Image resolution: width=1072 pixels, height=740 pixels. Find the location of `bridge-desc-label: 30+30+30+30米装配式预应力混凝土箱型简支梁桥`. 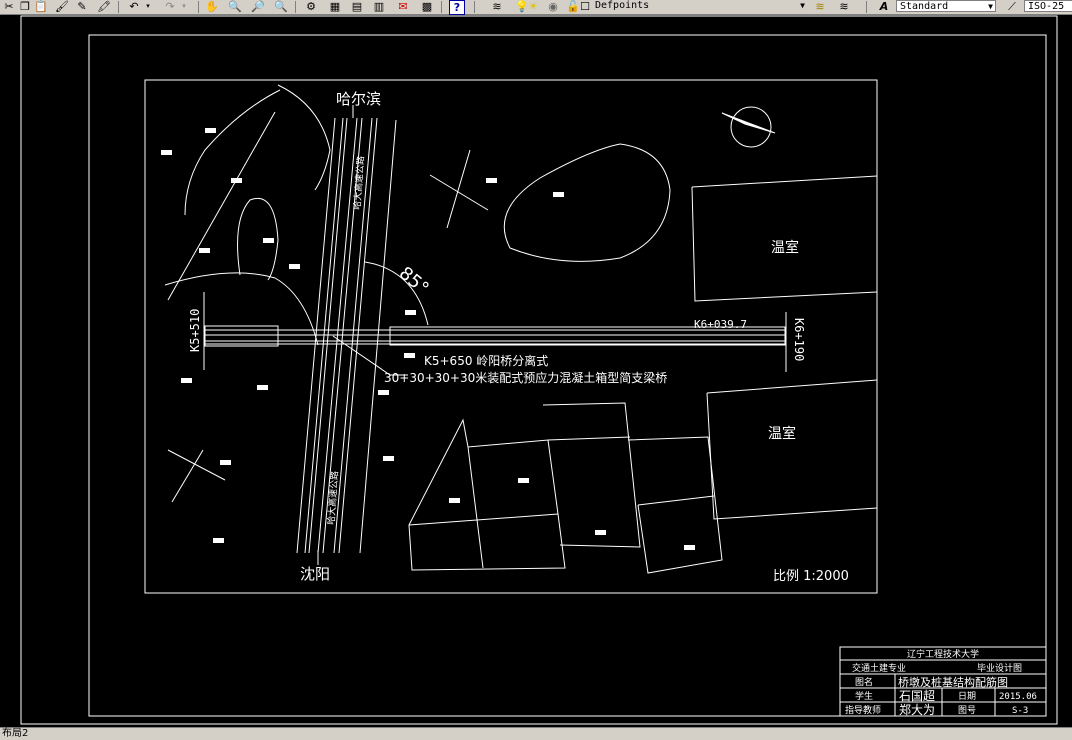

bridge-desc-label: 30+30+30+30米装配式预应力混凝土箱型简支梁桥 is located at coordinates (525, 377).